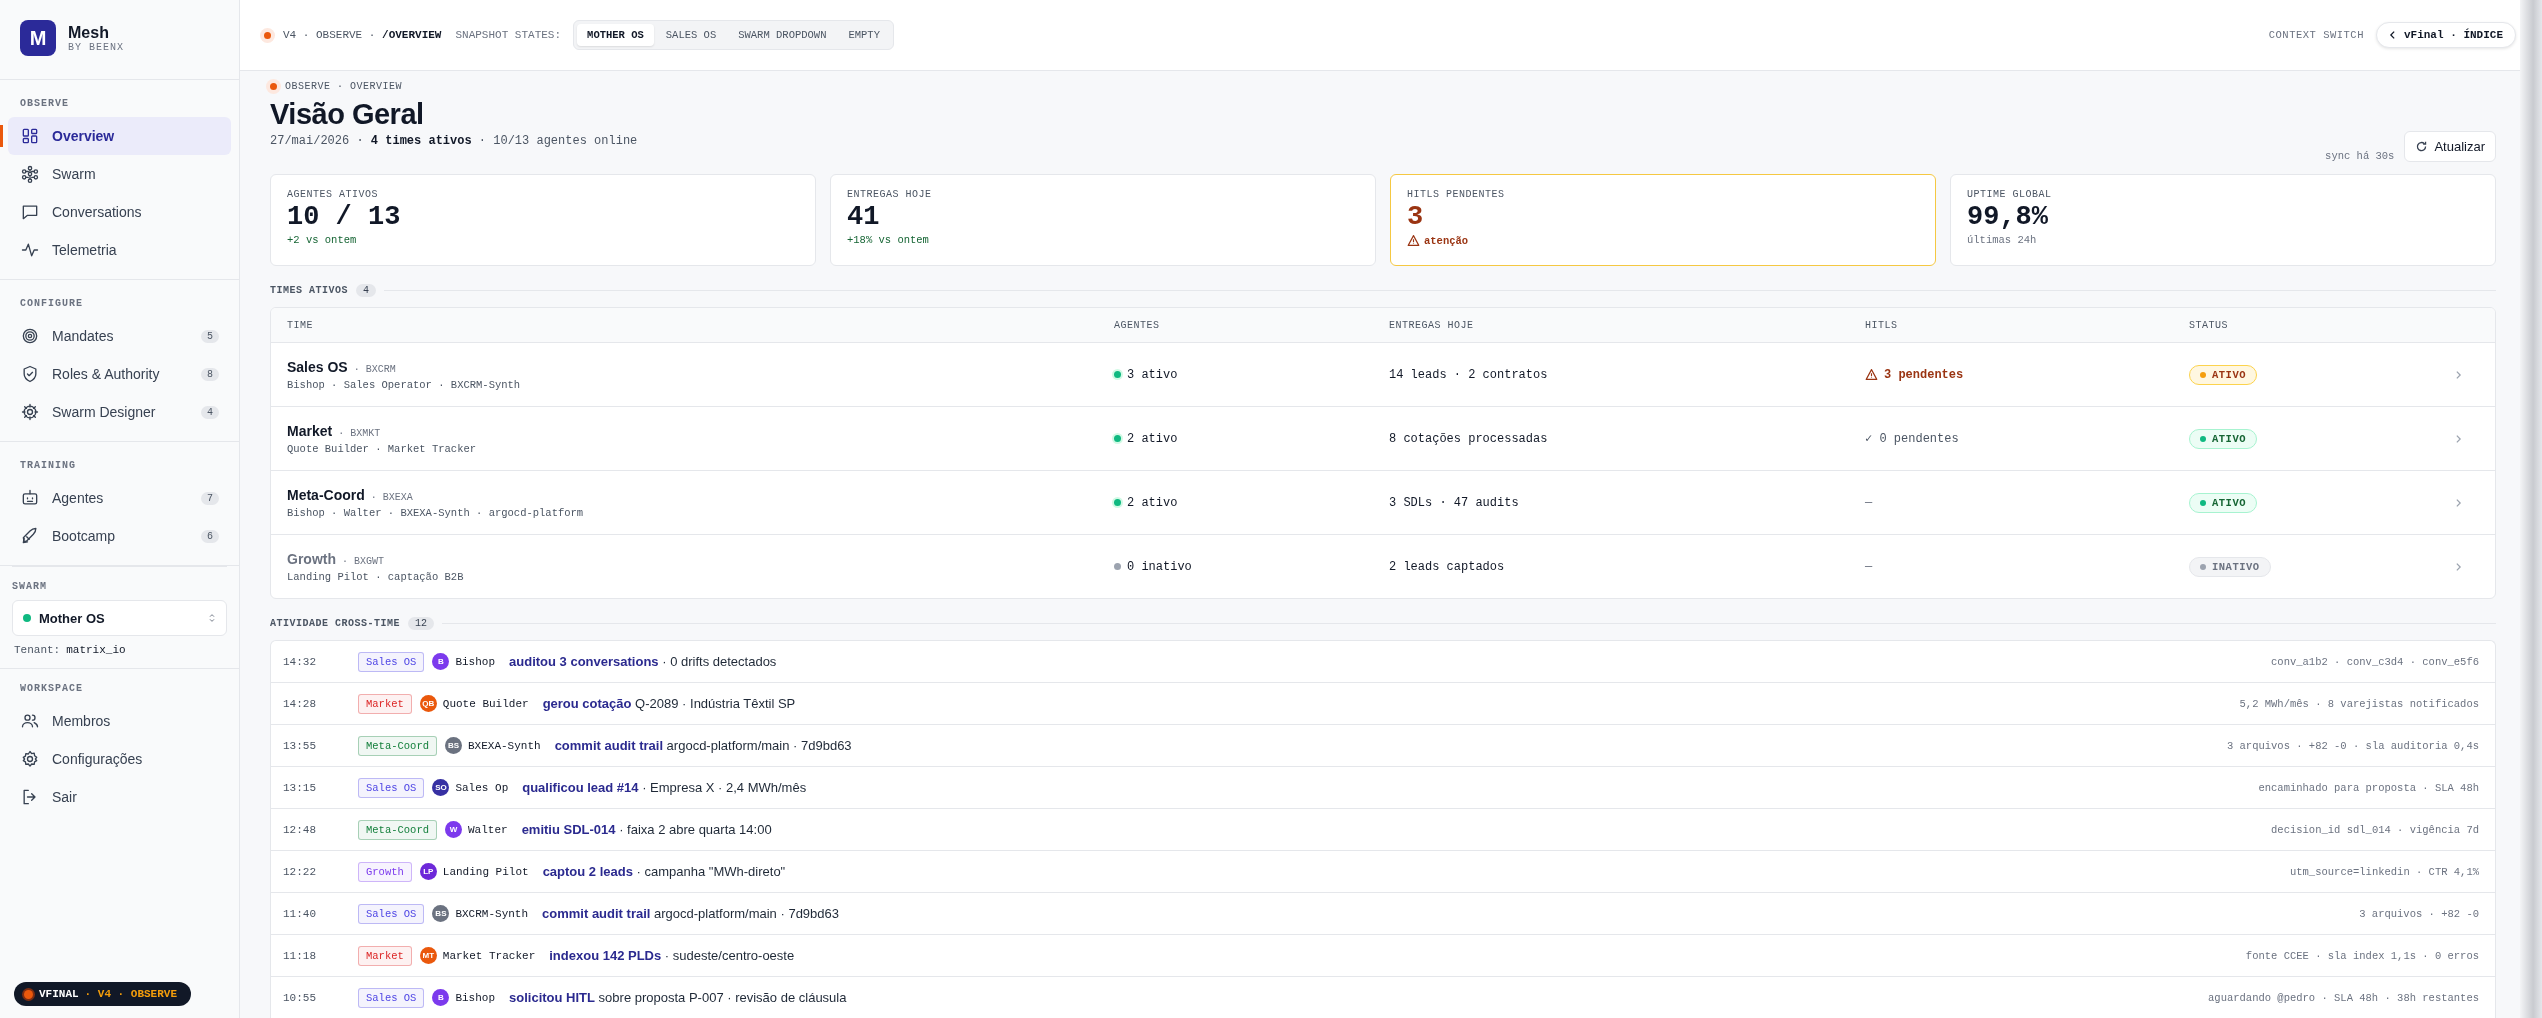  I want to click on team-row: Meta-Coord · BXEXA Bishop · Walter · BXEXA-Synth · argocd-platform 2 ativo 3 SDLs · 47 audits — ATIVO, so click(1383, 503).